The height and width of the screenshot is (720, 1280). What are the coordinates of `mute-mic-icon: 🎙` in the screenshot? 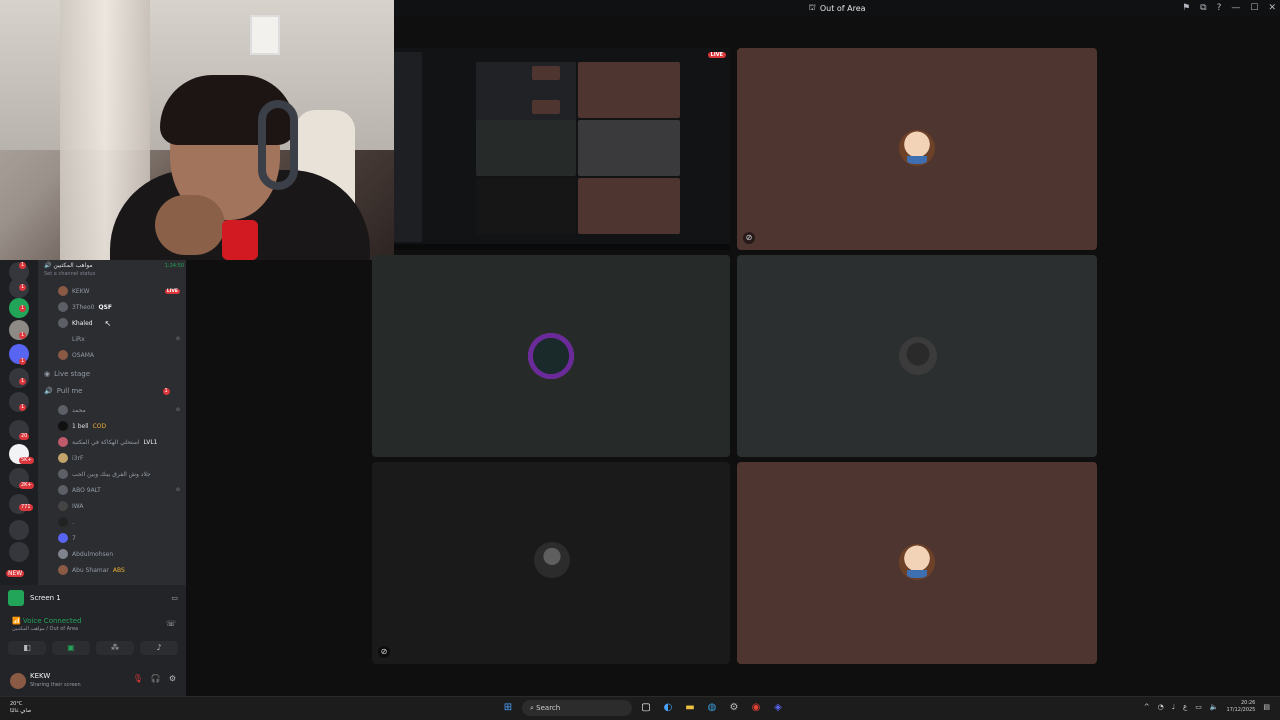 It's located at (138, 678).